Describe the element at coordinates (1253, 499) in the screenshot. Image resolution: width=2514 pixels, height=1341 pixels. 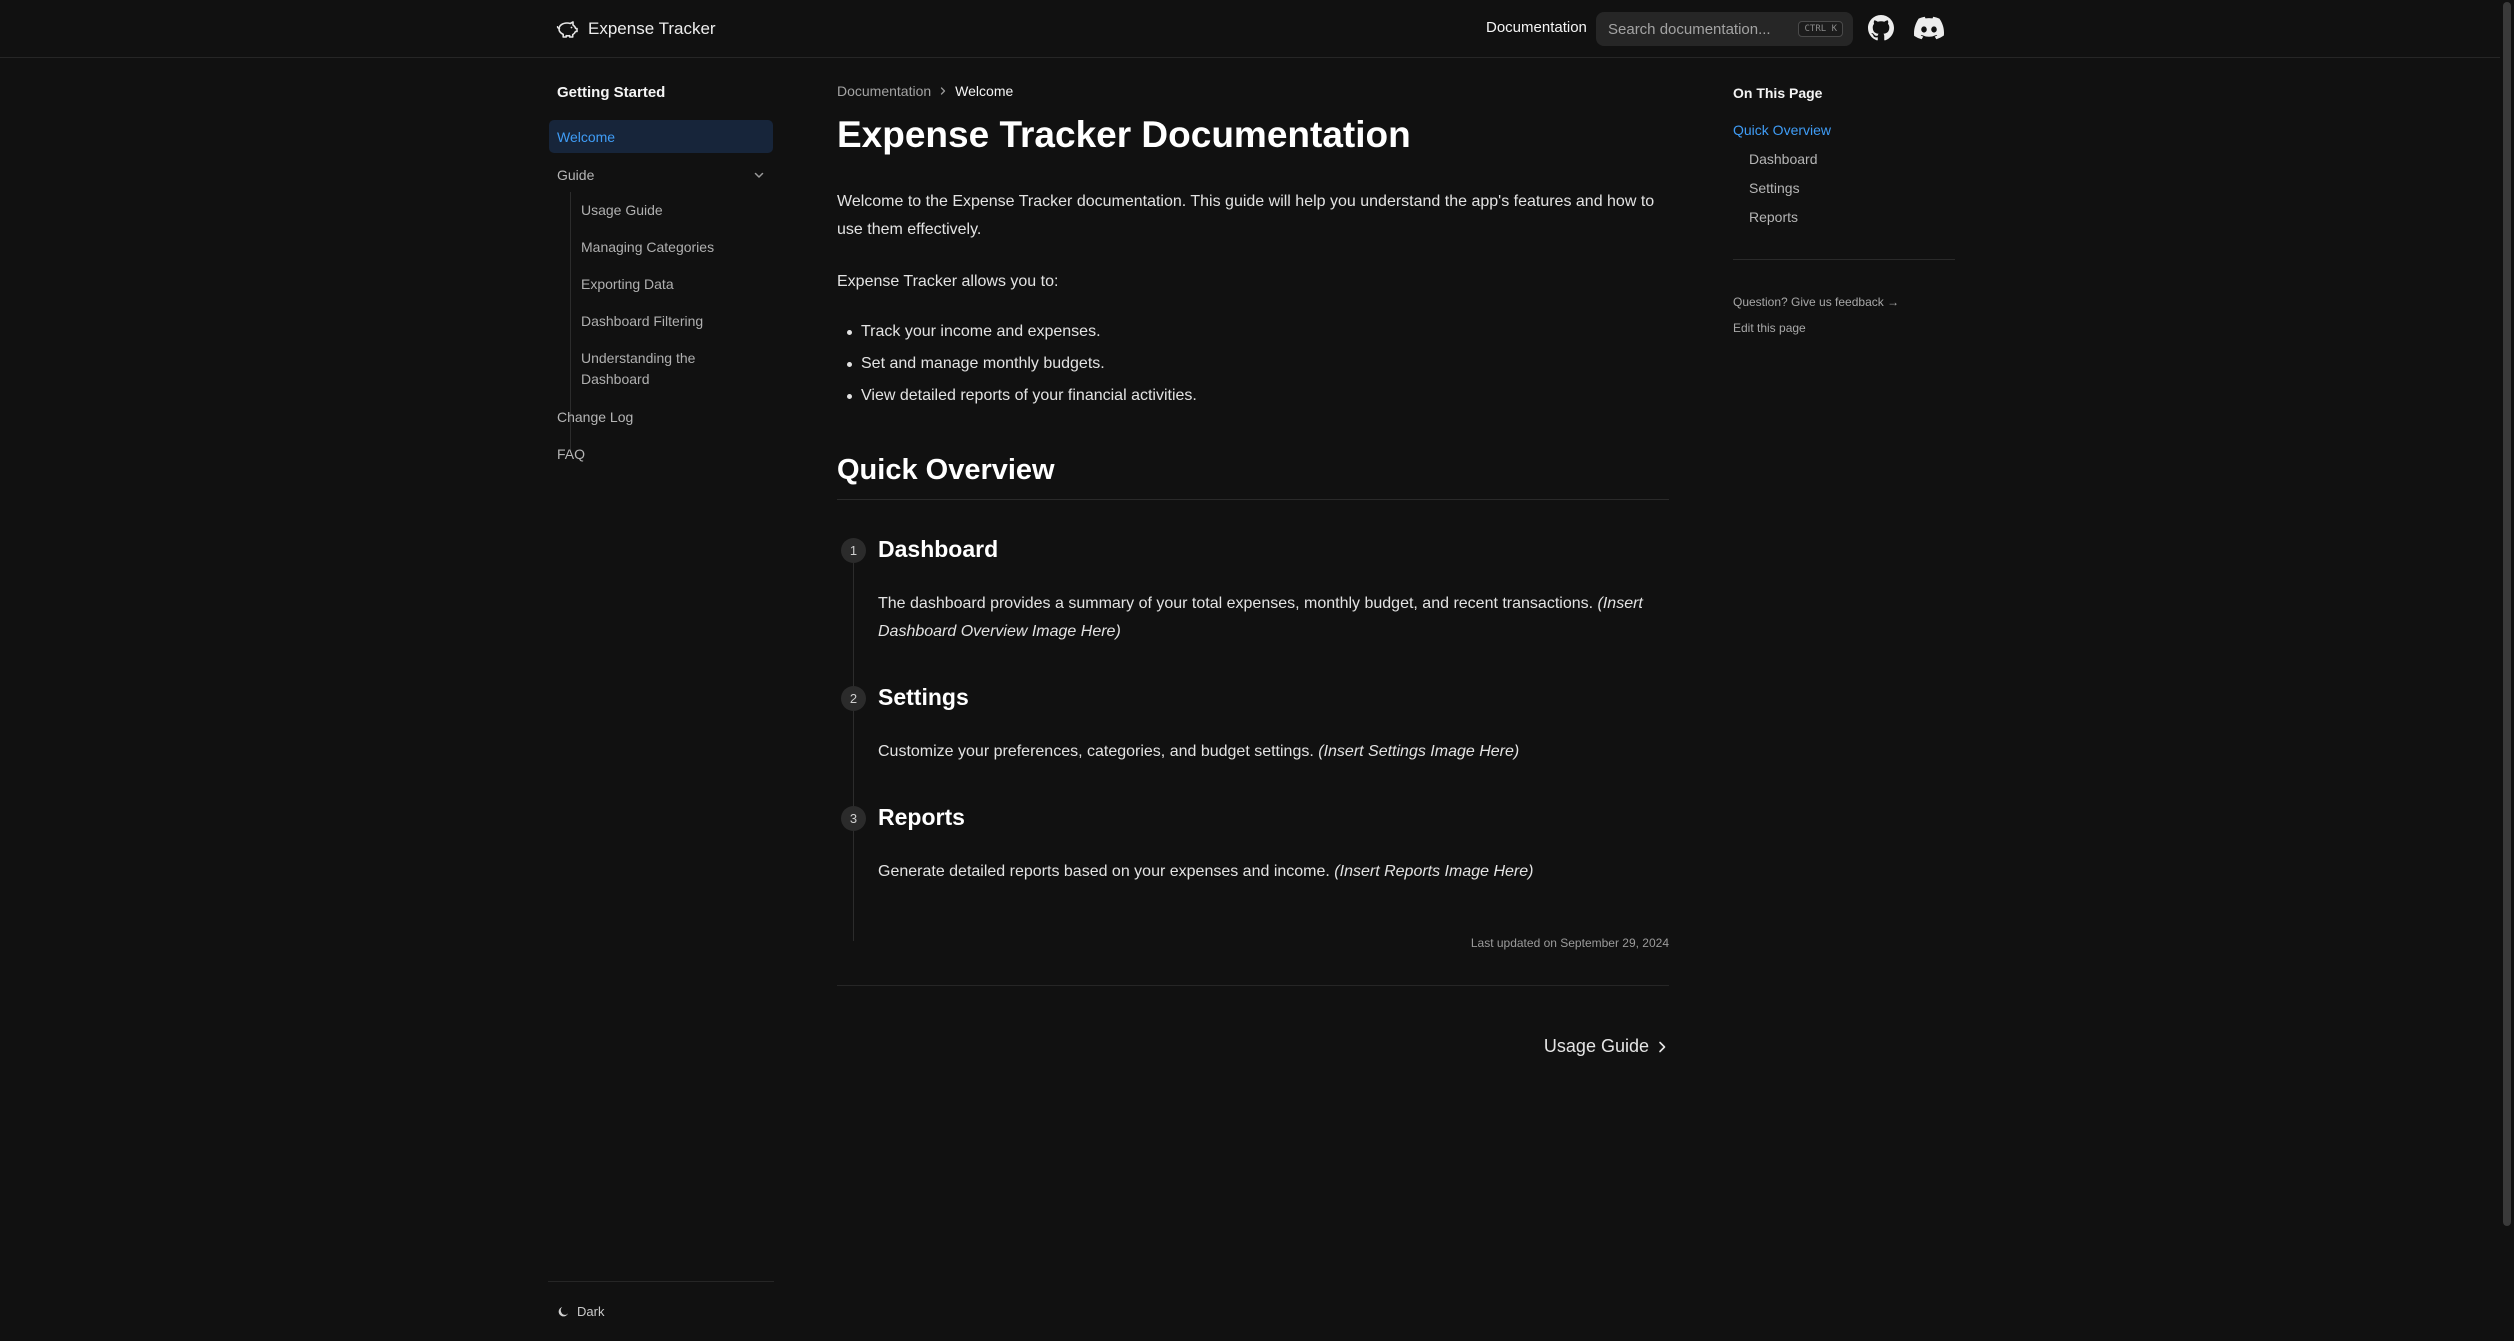
I see `section-divider` at that location.